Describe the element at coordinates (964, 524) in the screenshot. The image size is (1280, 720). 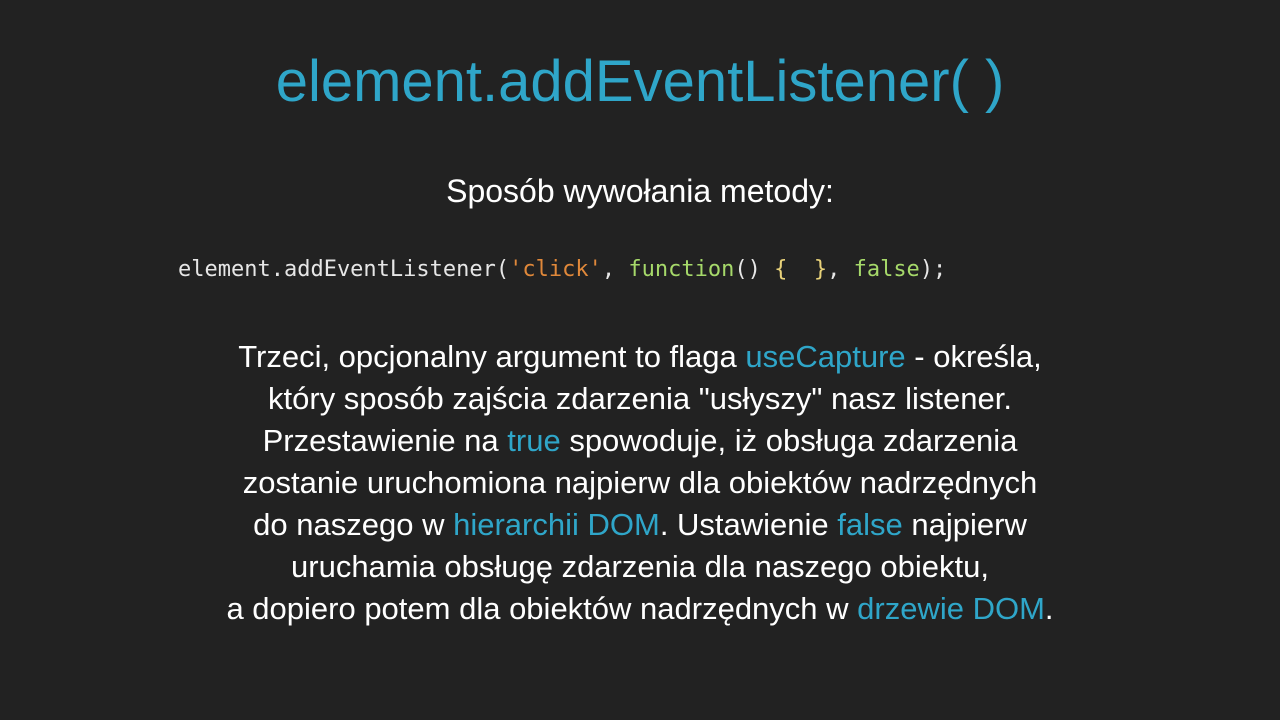
I see `paragraph-text: najpierw` at that location.